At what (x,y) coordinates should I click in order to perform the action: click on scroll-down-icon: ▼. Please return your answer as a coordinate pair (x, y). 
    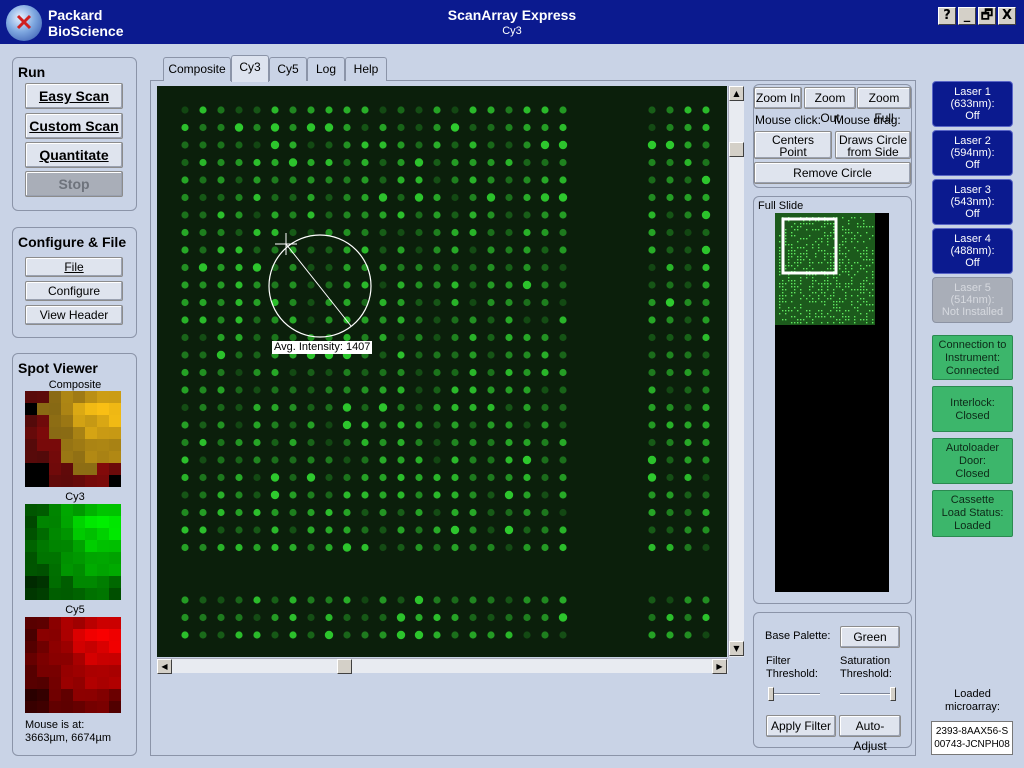
    Looking at the image, I should click on (736, 648).